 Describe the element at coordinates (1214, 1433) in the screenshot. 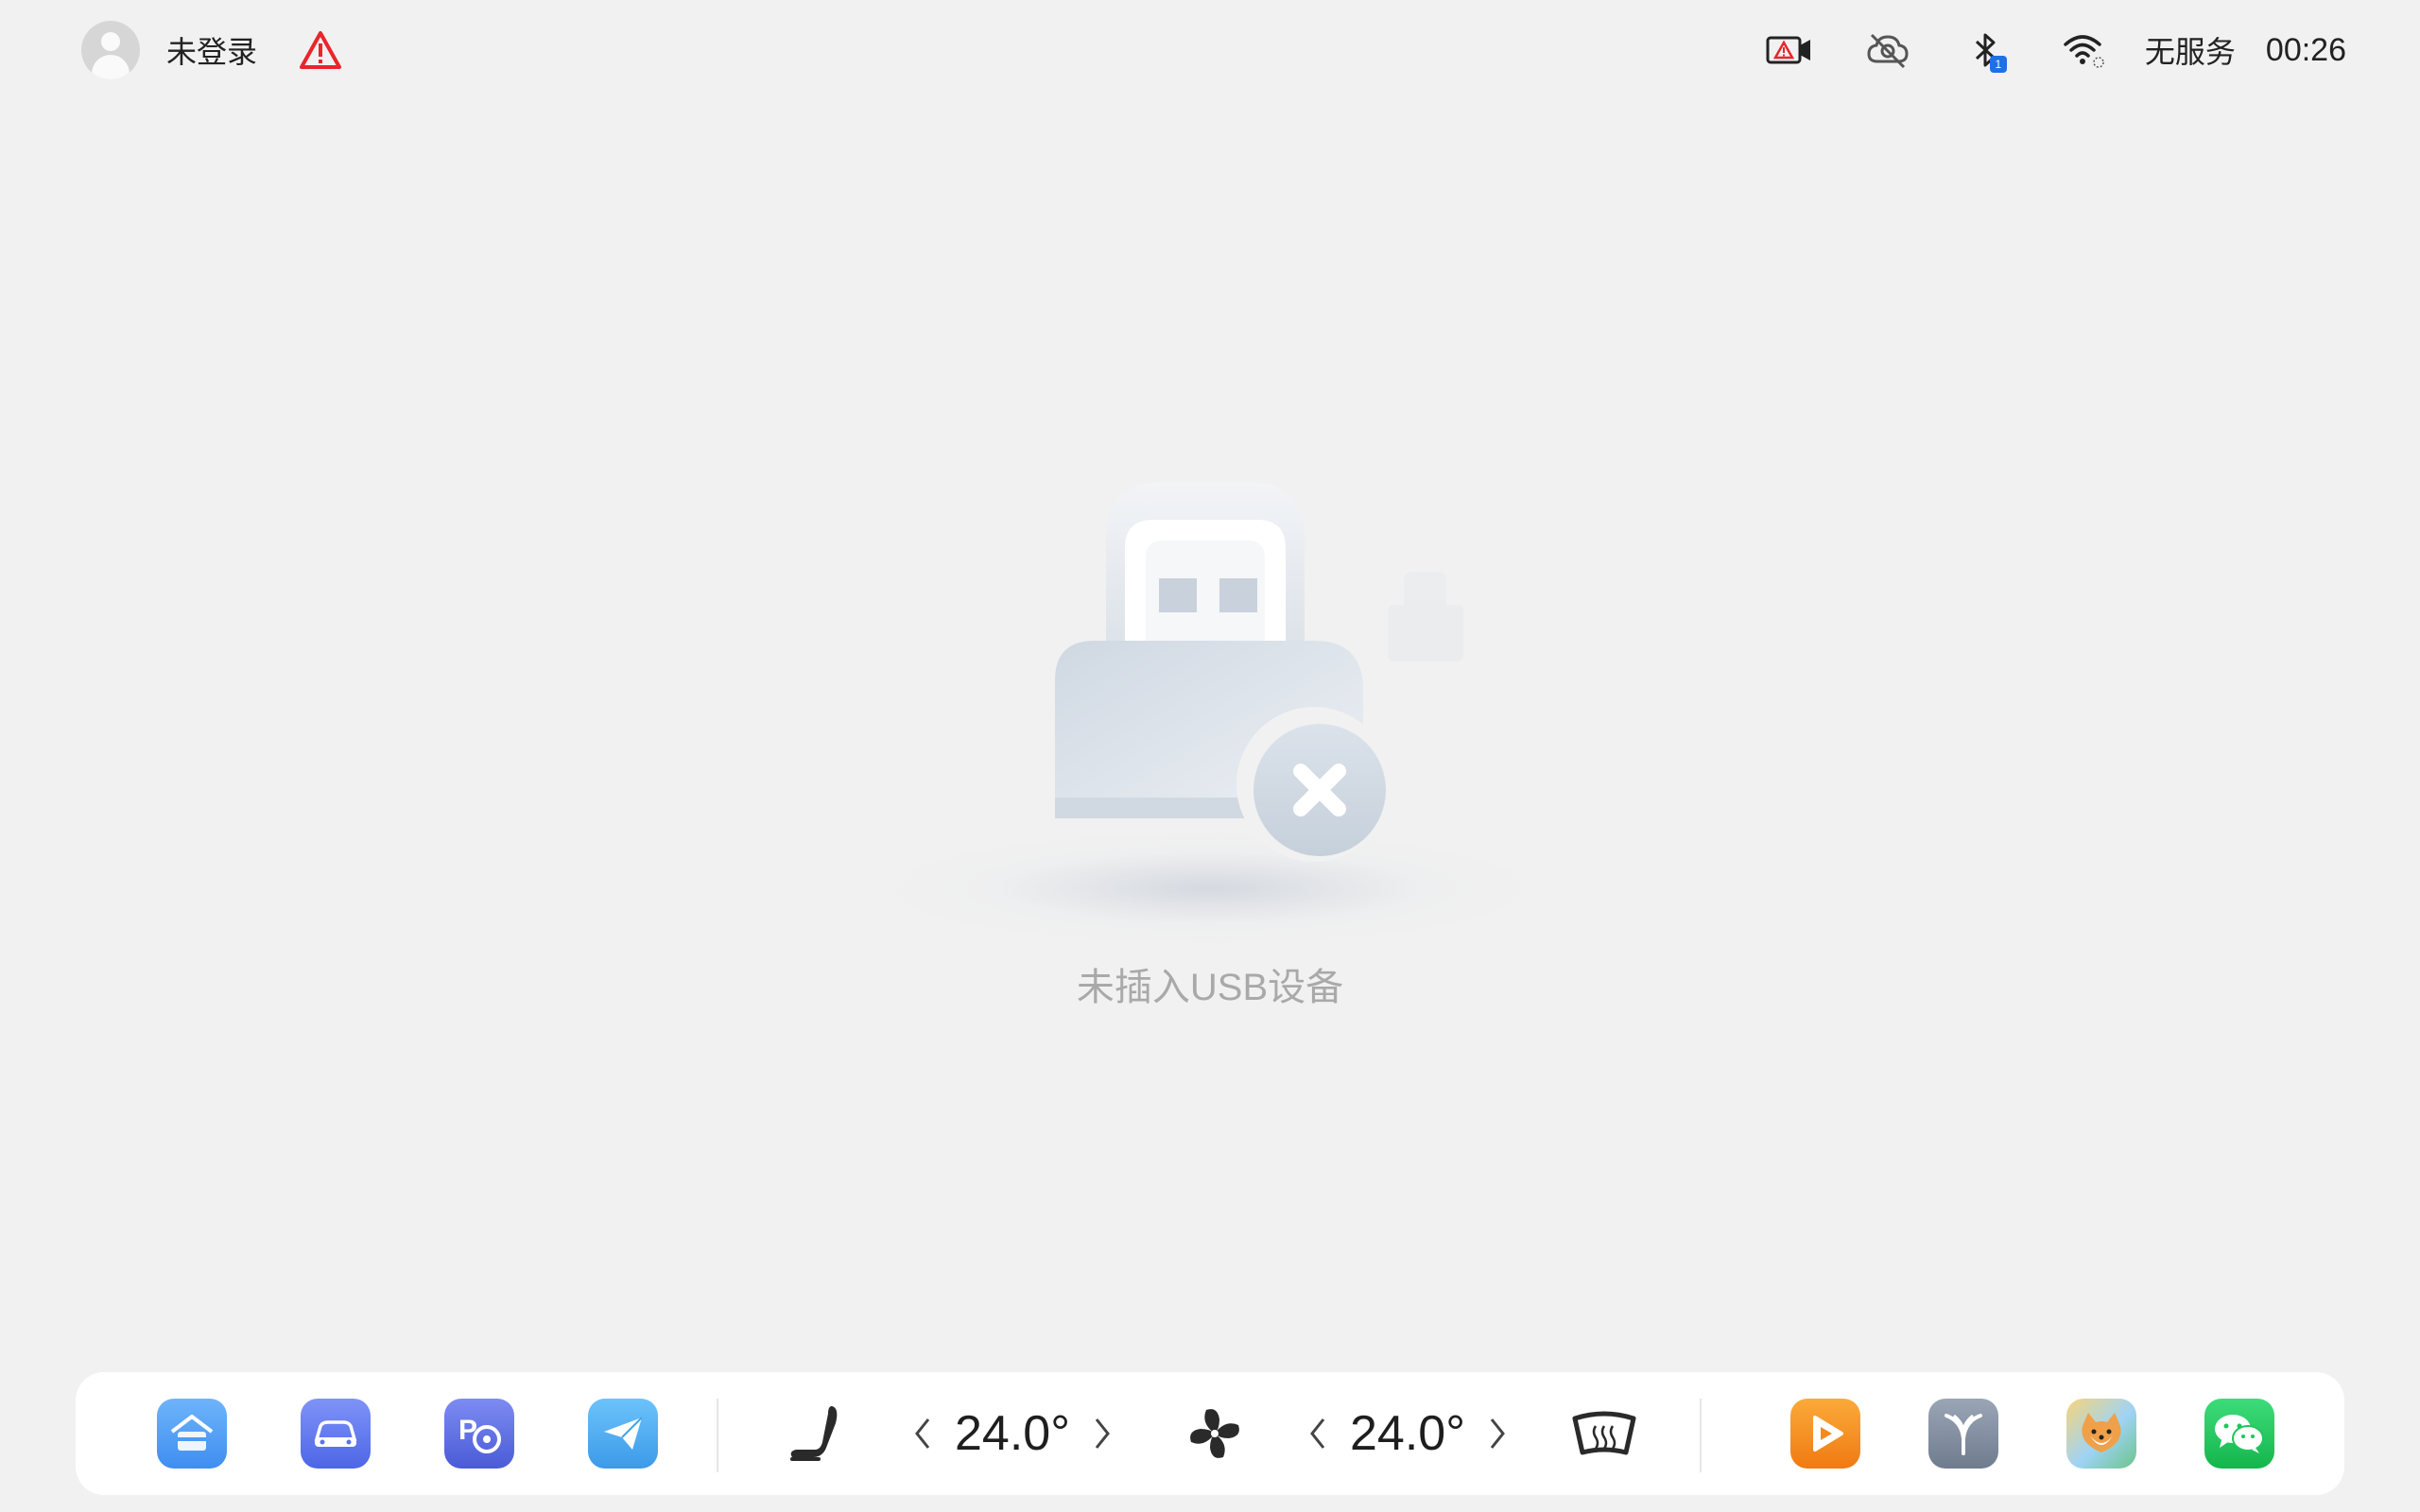

I see `fan-icon` at that location.